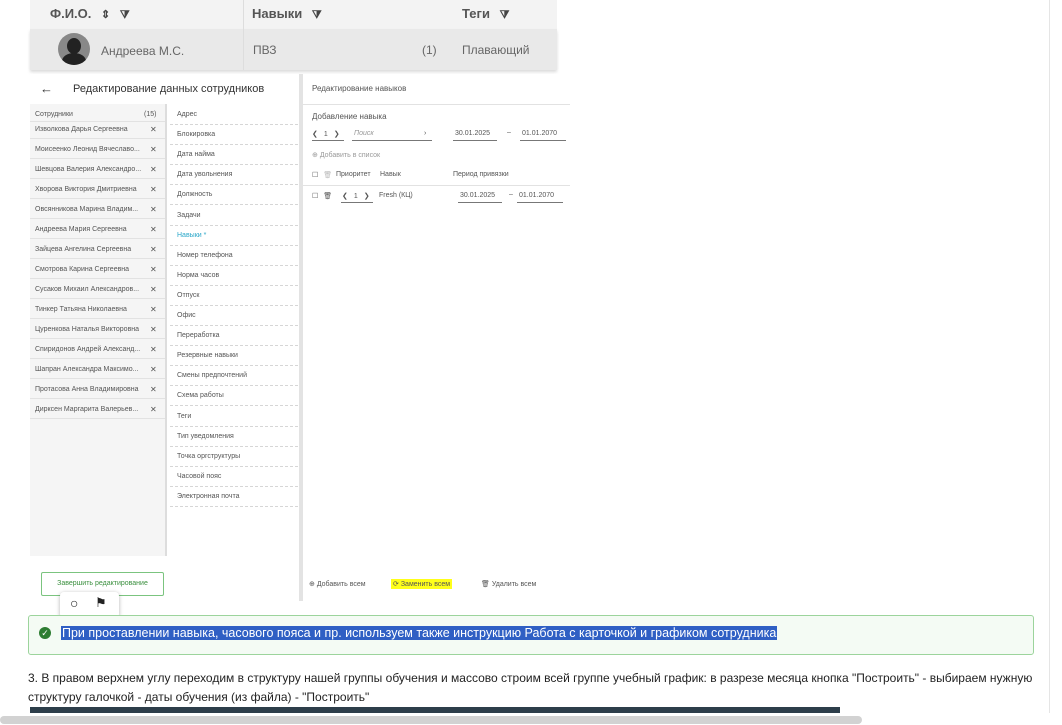  I want to click on list-item: Тинкер Татьяна Николаевна, so click(81, 309).